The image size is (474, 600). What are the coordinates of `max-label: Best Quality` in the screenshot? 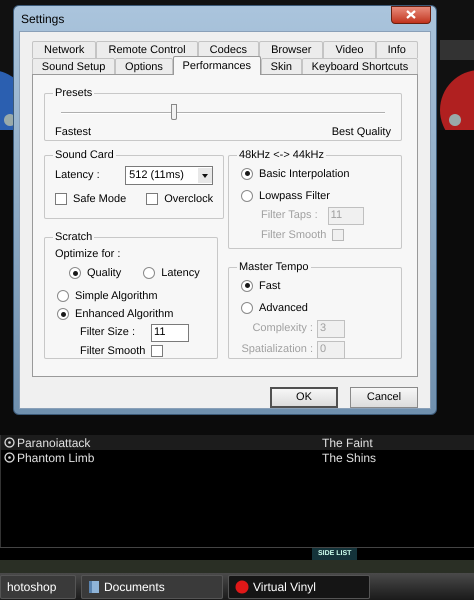 It's located at (361, 132).